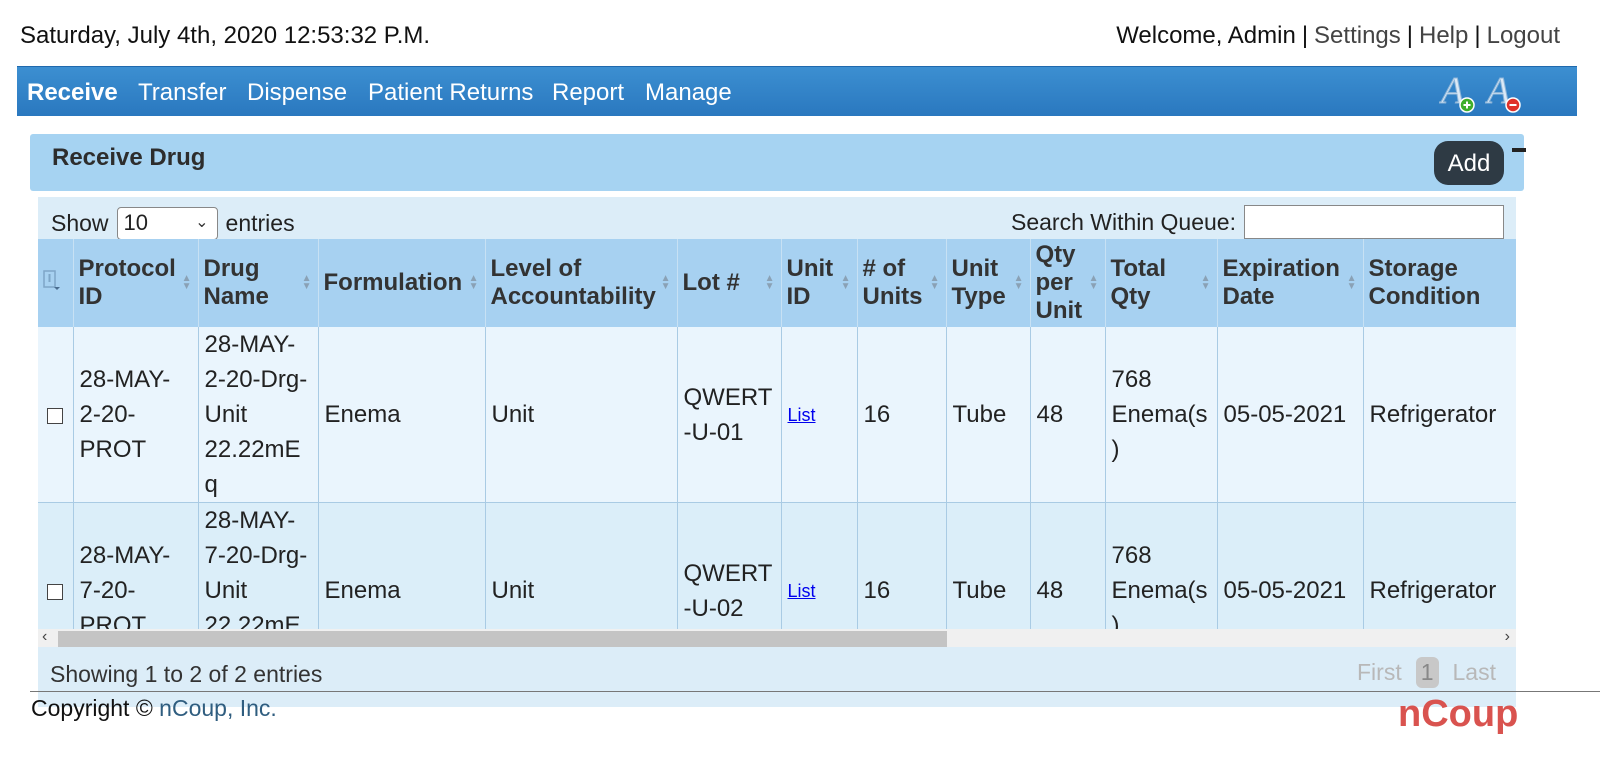 The image size is (1600, 757). What do you see at coordinates (1507, 637) in the screenshot?
I see `scroll-right-icon: ›` at bounding box center [1507, 637].